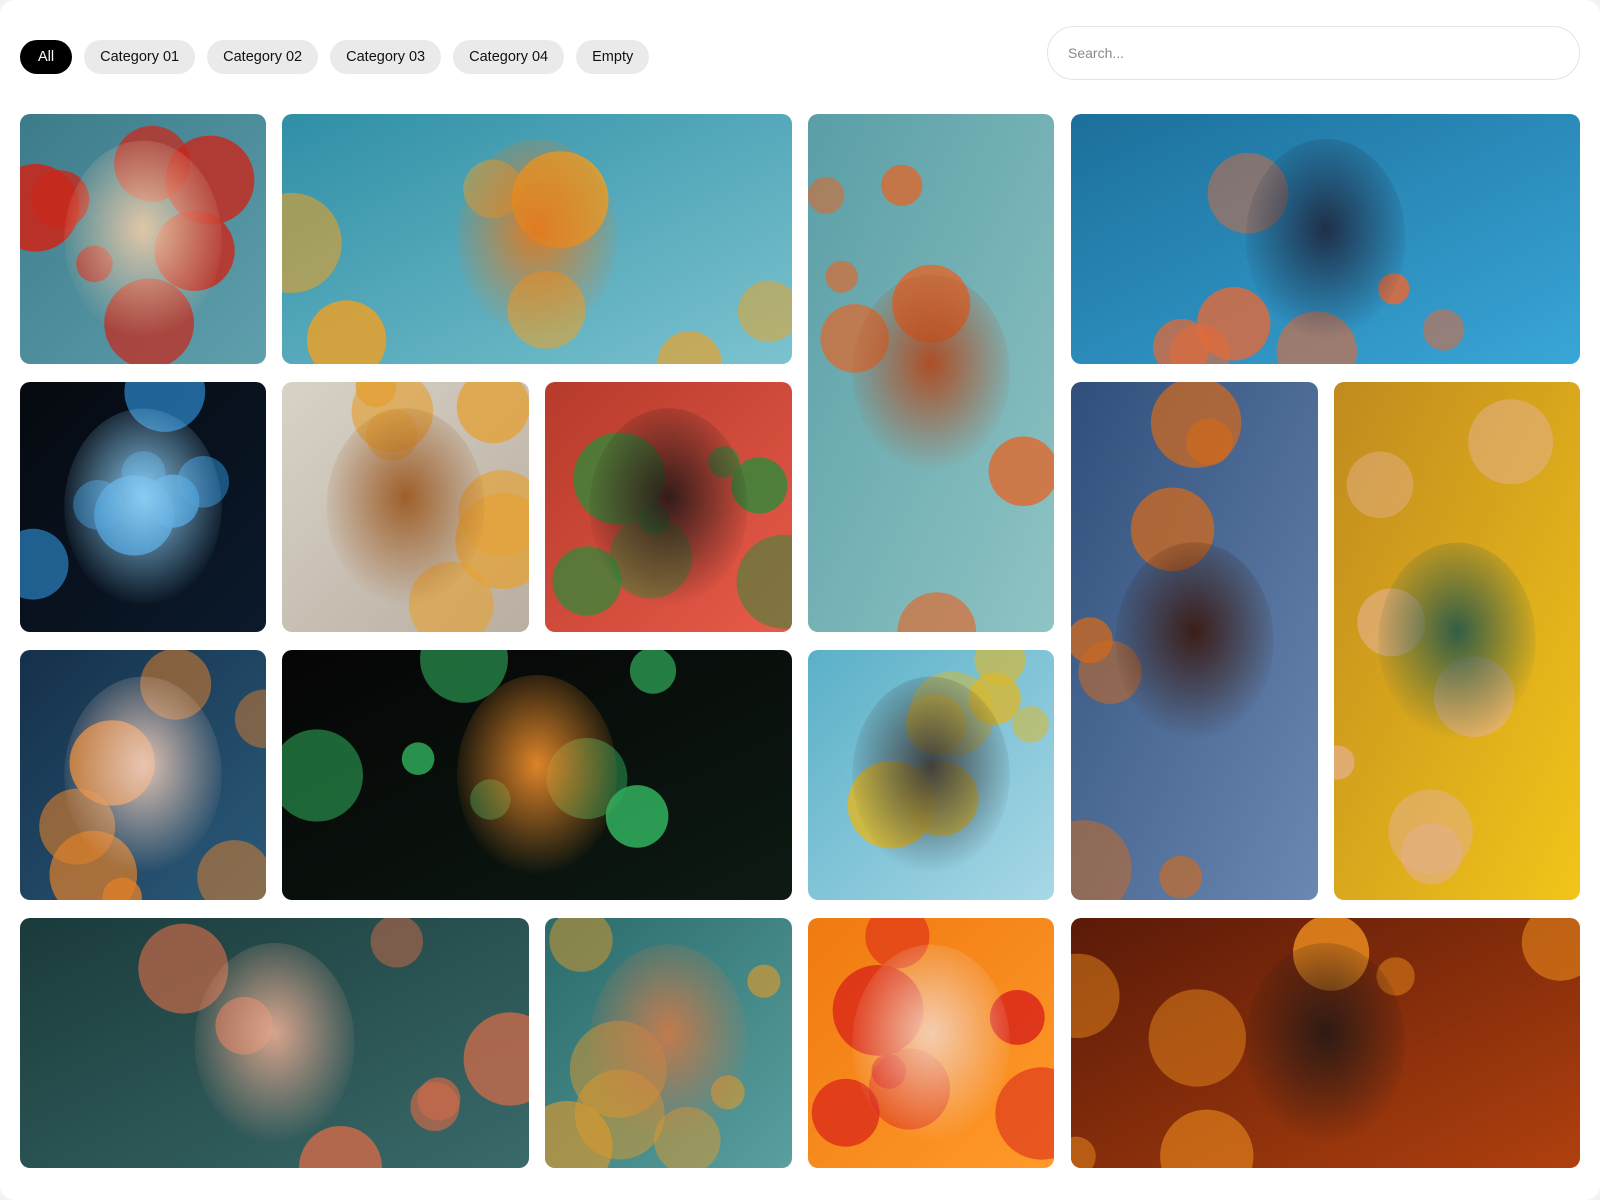 The image size is (1600, 1200). I want to click on filter-chip-category-01: Category 01, so click(140, 57).